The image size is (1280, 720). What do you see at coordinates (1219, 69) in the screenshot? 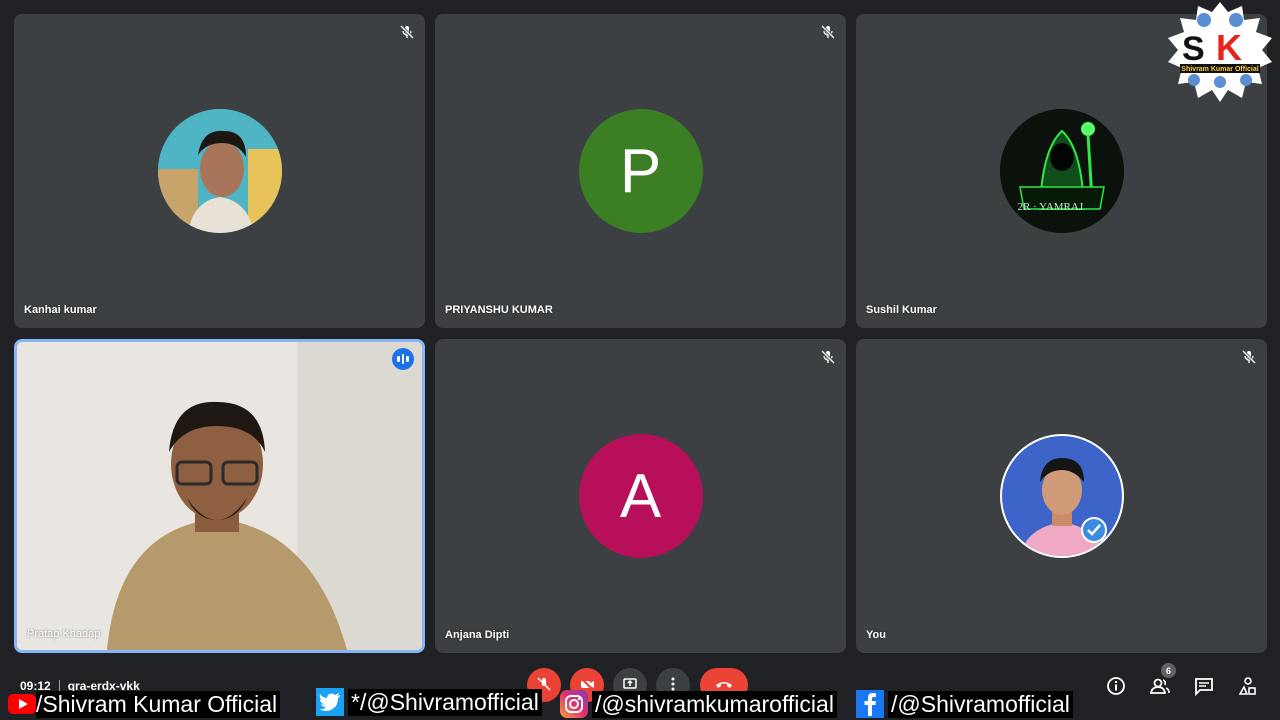
I see `svg-text: Shivram Kumar Official` at bounding box center [1219, 69].